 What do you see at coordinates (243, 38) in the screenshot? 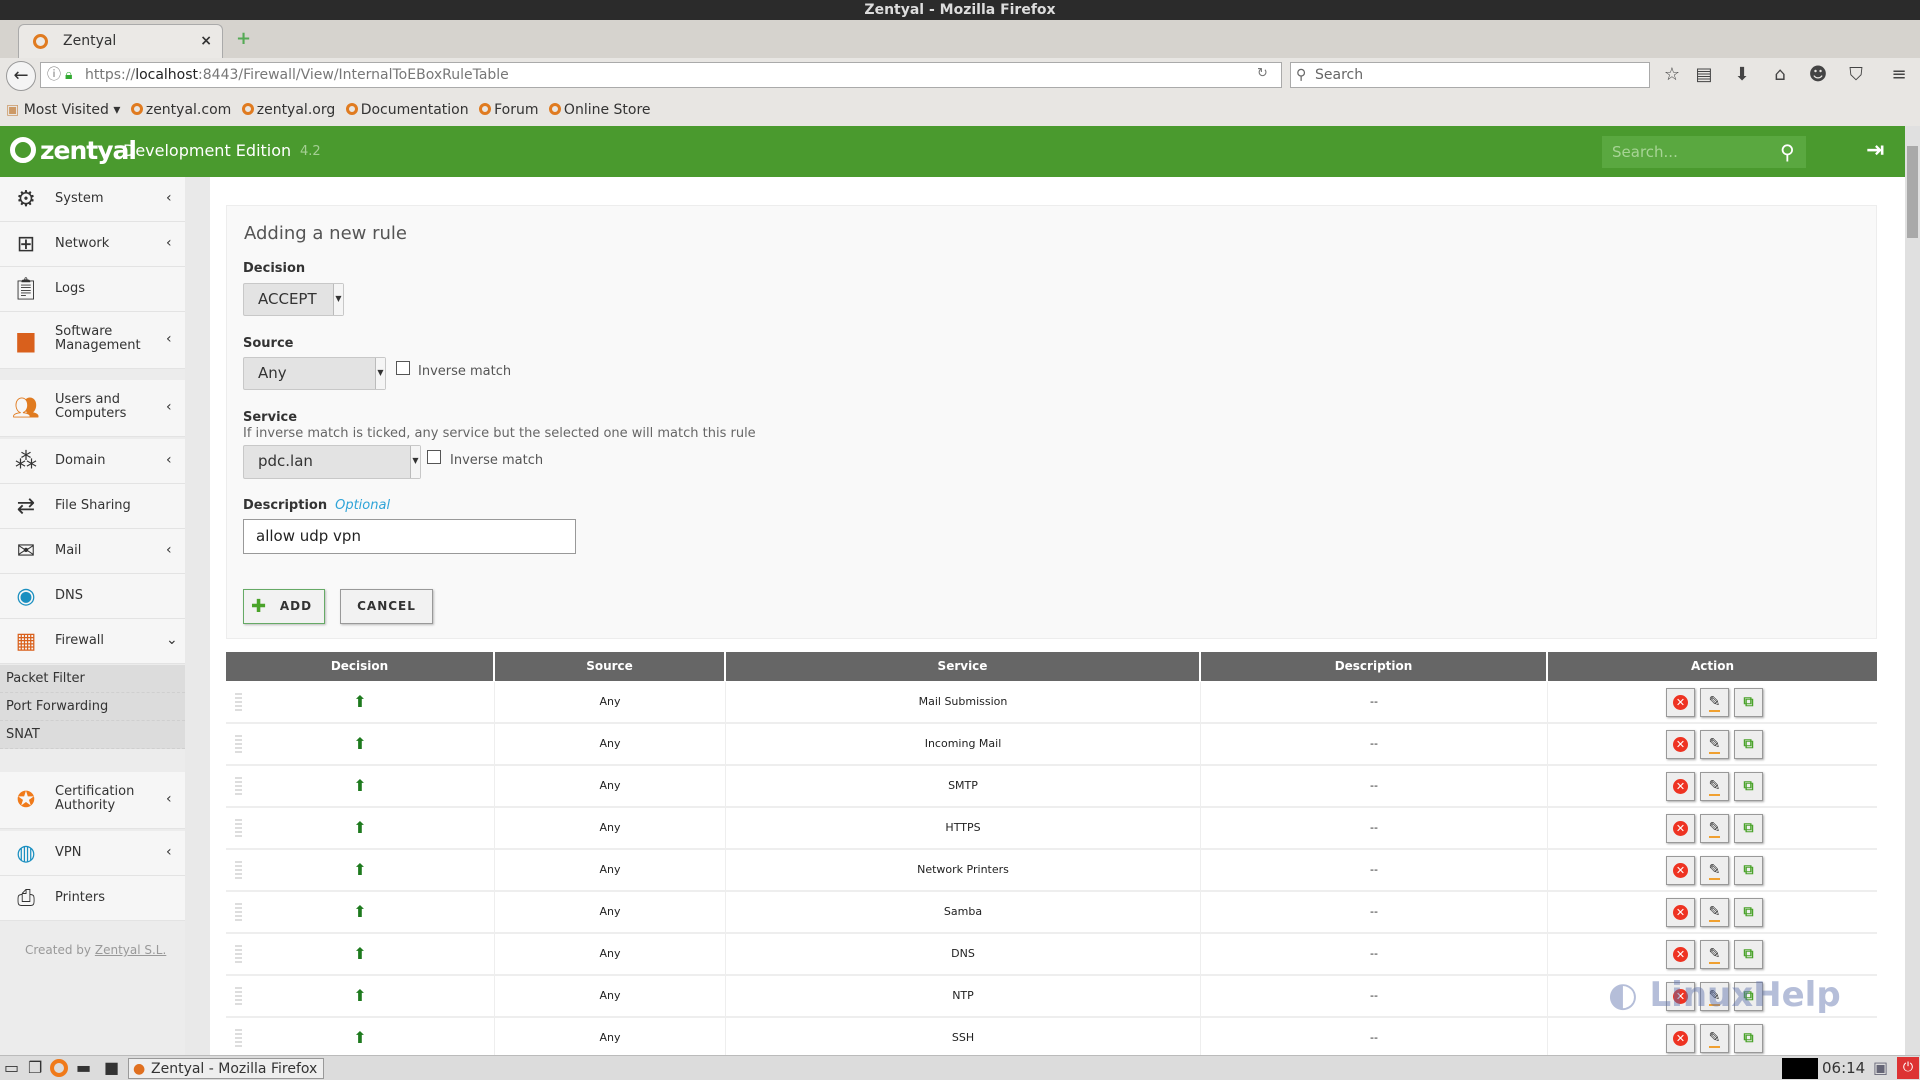
I see `new-tab-icon: +` at bounding box center [243, 38].